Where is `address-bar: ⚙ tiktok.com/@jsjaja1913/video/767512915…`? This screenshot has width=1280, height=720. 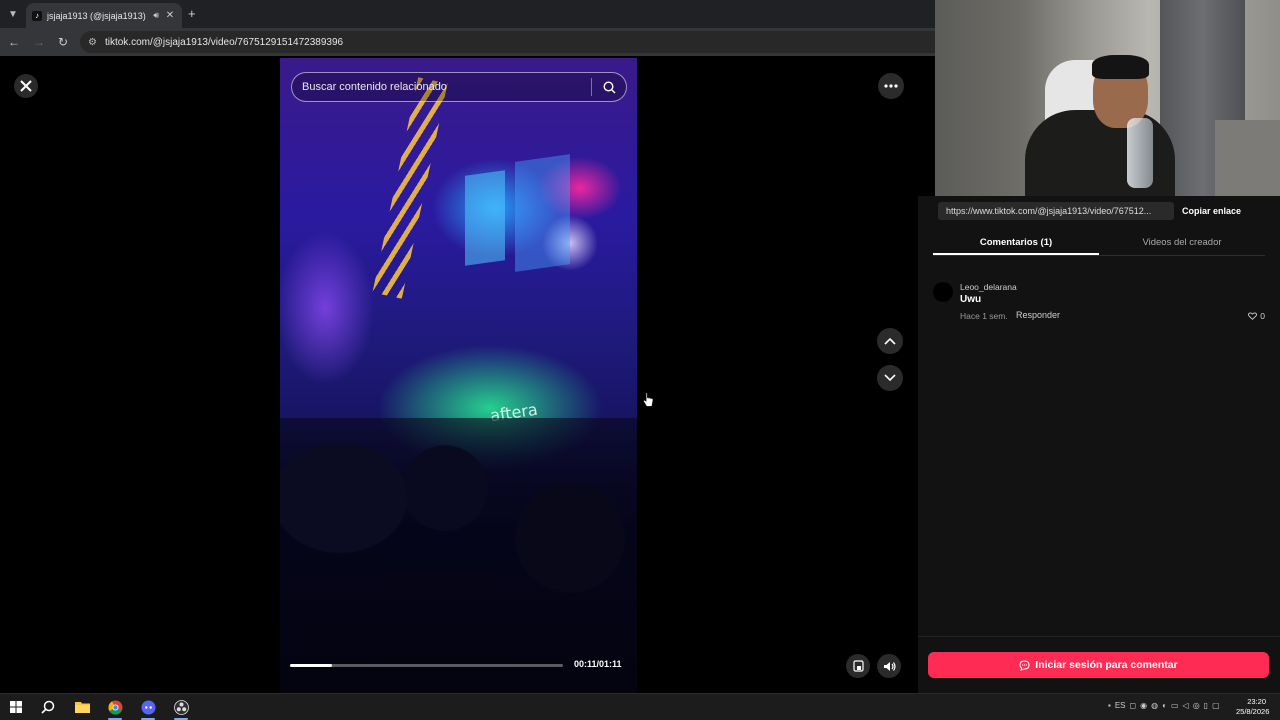 address-bar: ⚙ tiktok.com/@jsjaja1913/video/767512915… is located at coordinates (507, 42).